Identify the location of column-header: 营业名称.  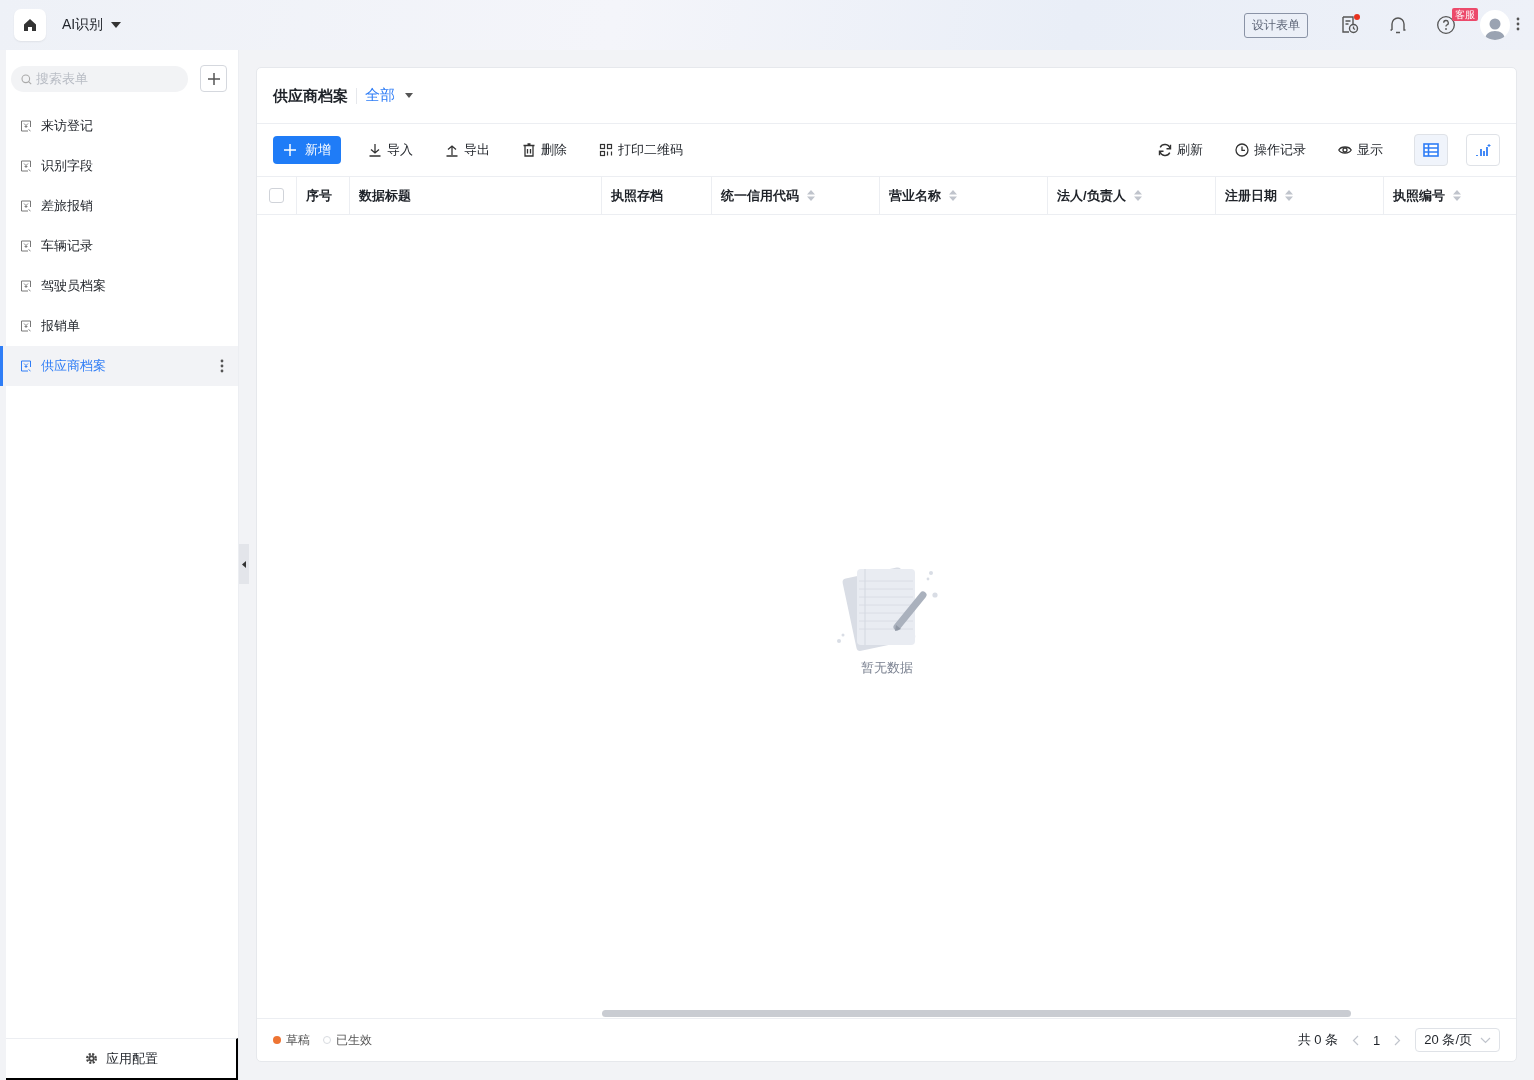
(964, 195).